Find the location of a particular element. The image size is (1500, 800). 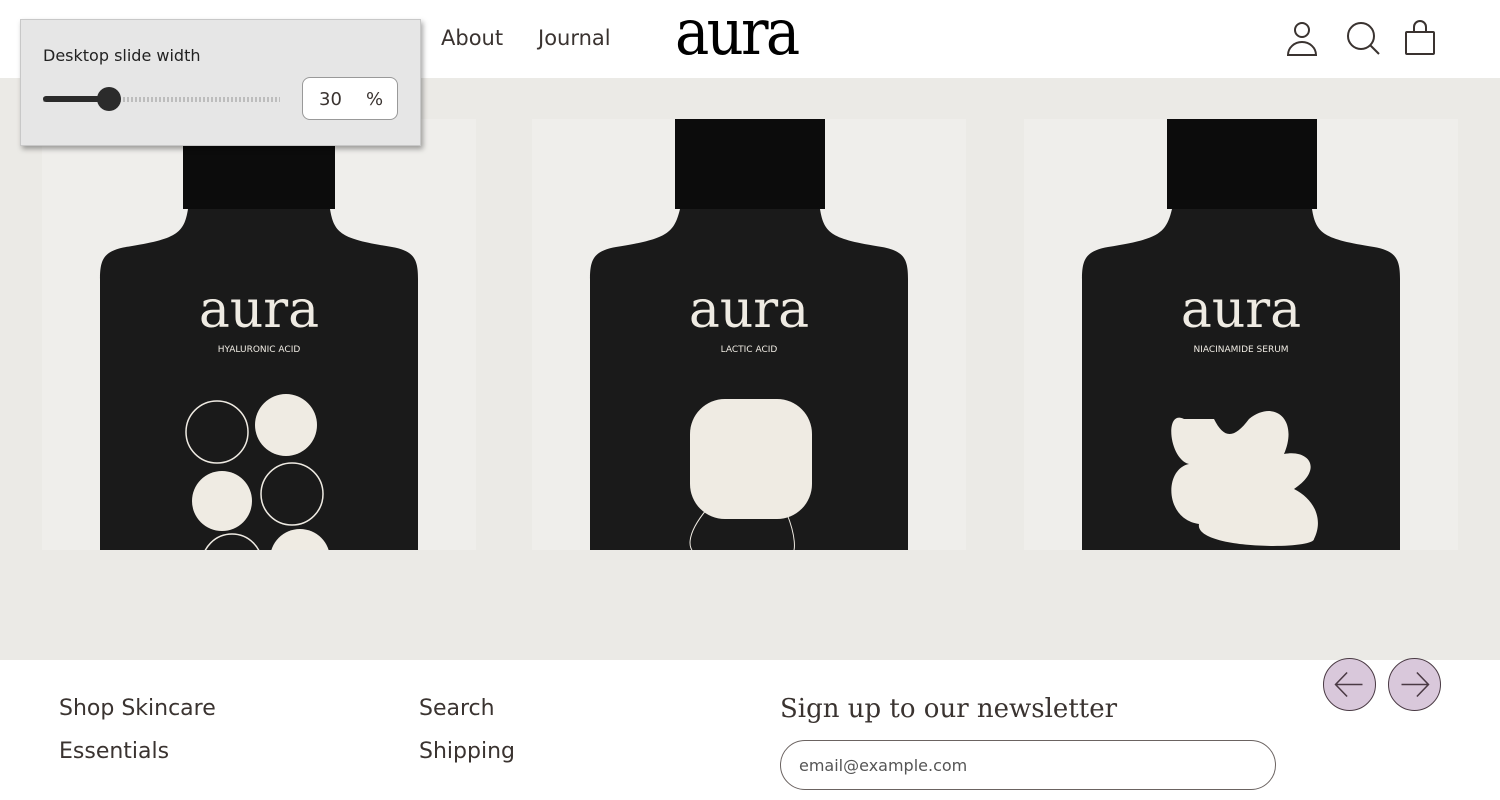

next-slide-button is located at coordinates (1414, 684).